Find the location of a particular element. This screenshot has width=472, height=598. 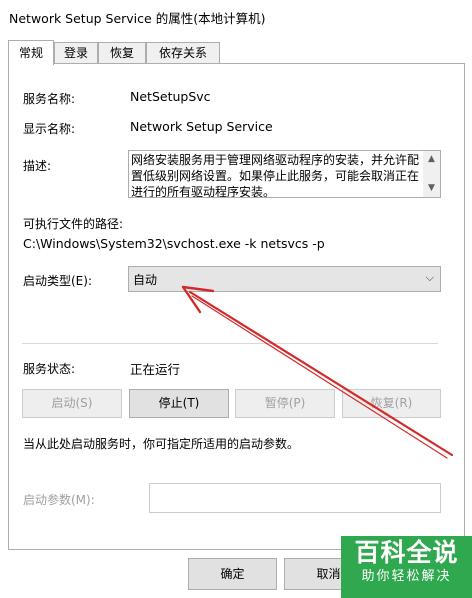

watermark-sub-text: 助你轻松解决 is located at coordinates (406, 576).